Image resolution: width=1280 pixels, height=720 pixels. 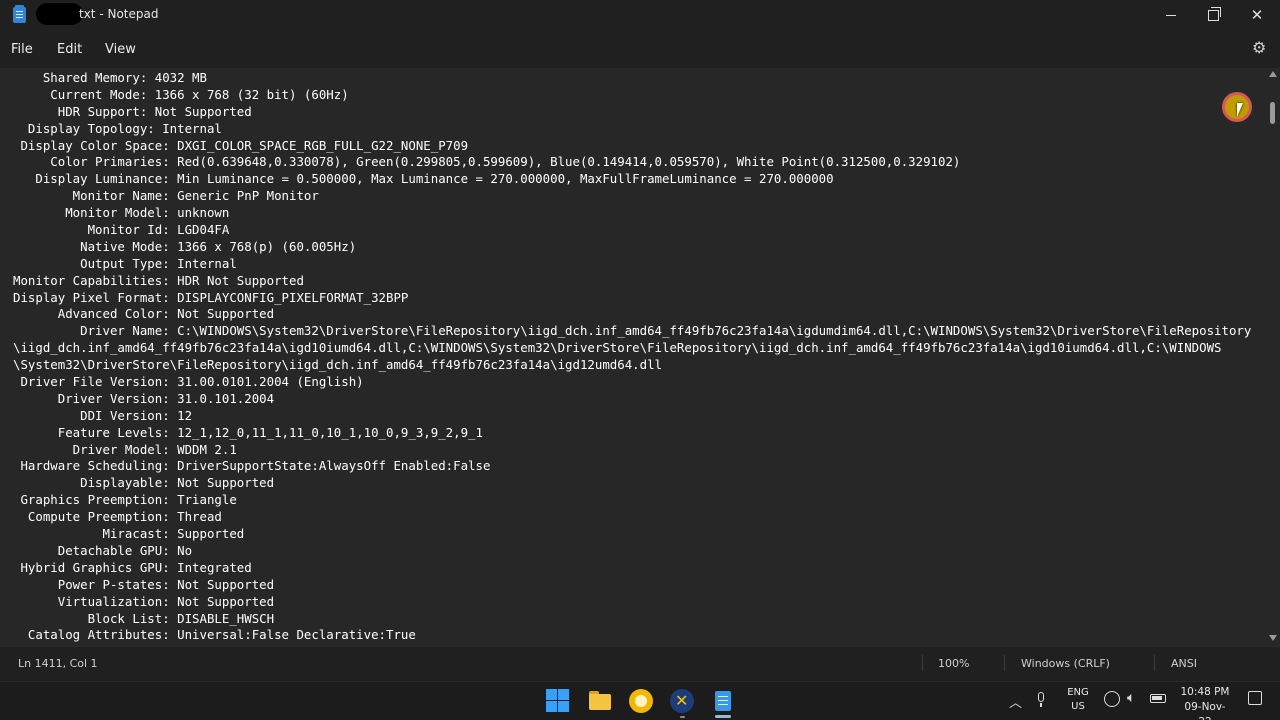 I want to click on window-title: txt - Notepad, so click(x=119, y=14).